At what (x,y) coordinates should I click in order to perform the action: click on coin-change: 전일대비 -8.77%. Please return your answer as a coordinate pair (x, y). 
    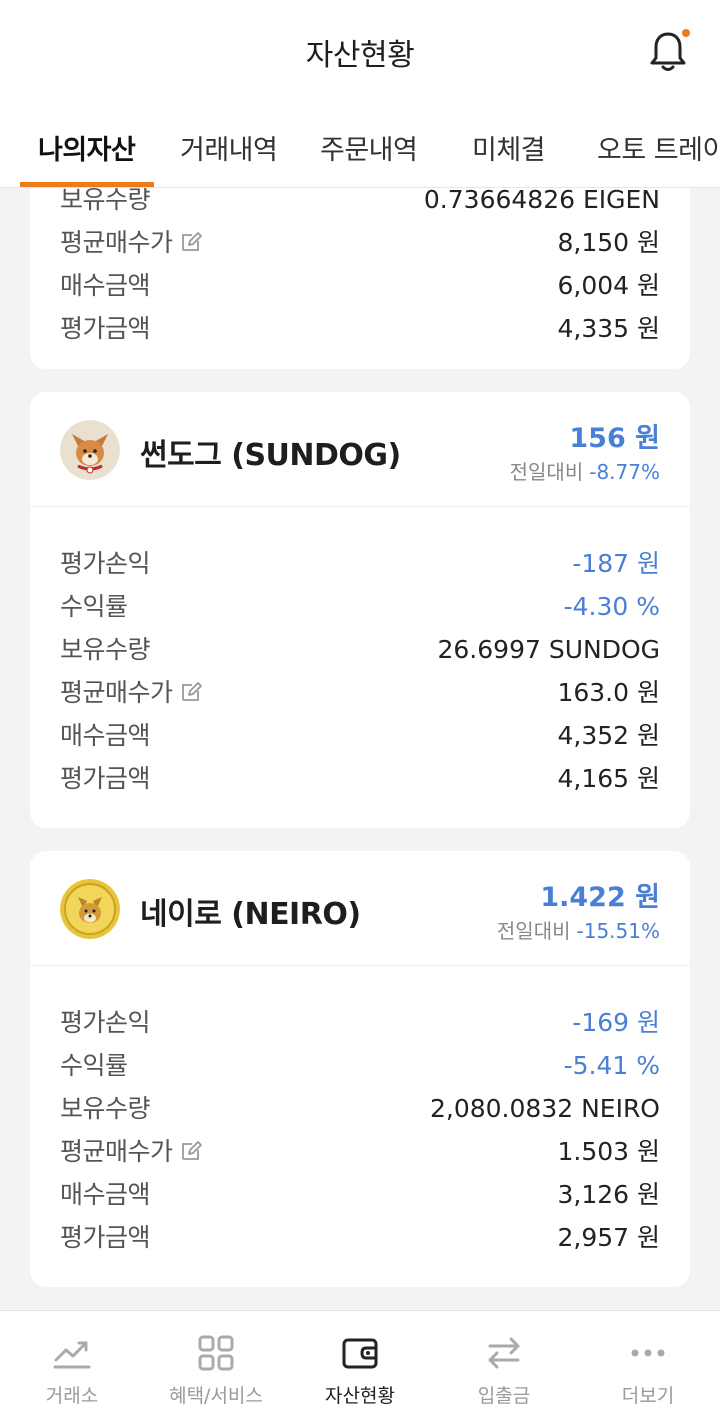
    Looking at the image, I should click on (585, 470).